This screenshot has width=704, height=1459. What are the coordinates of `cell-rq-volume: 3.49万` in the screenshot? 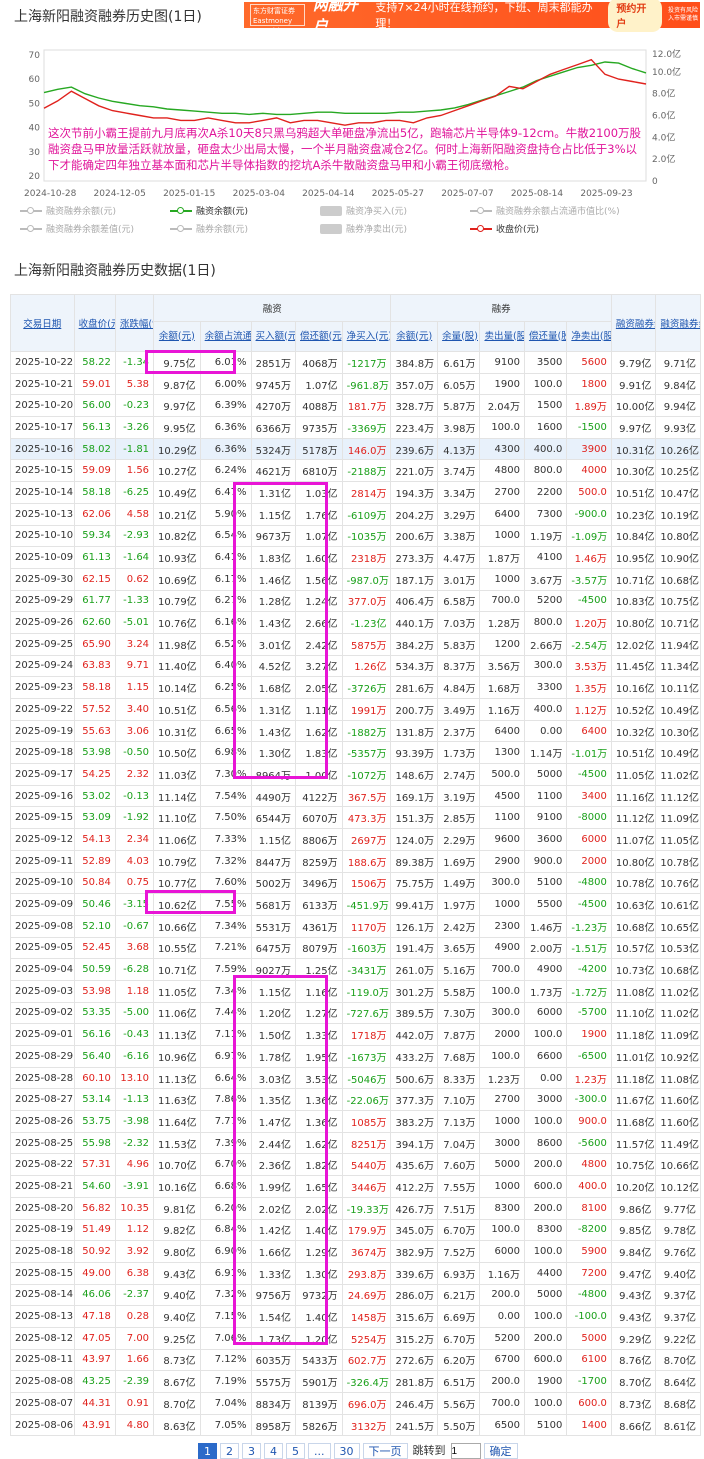 It's located at (459, 709).